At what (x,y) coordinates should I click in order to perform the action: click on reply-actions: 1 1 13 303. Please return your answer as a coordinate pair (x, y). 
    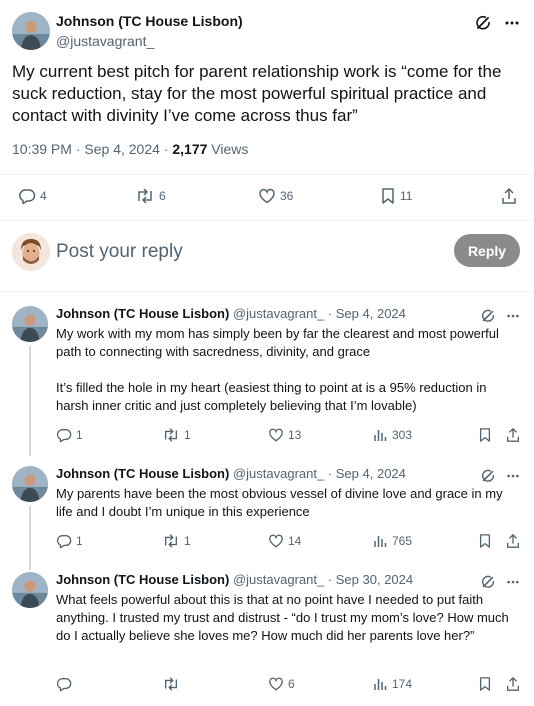
    Looking at the image, I should click on (267, 438).